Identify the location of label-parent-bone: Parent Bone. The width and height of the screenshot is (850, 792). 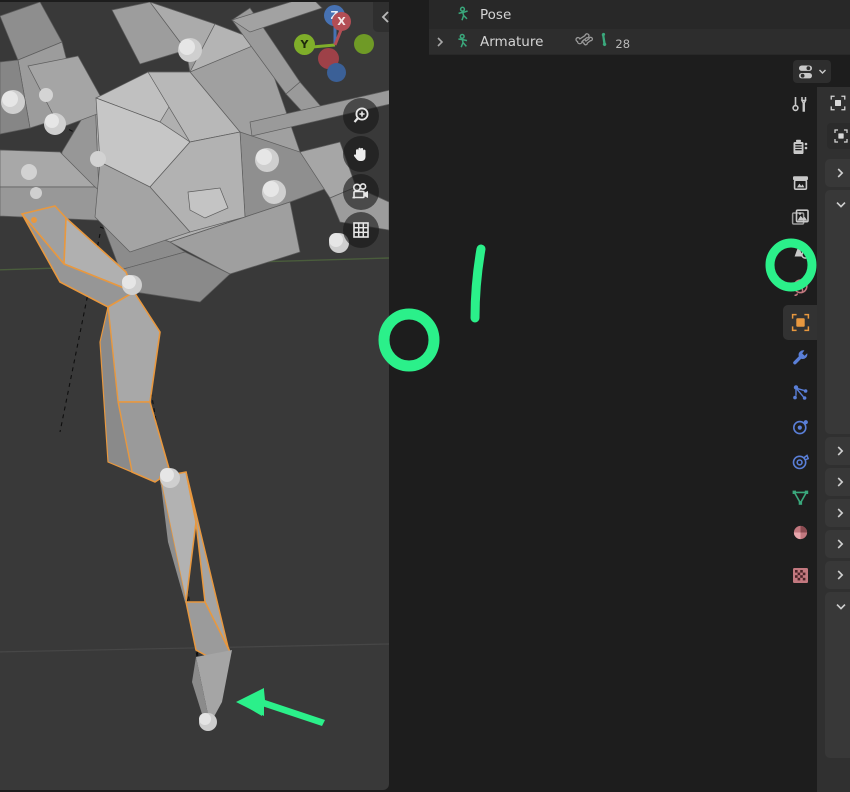
(843, 287).